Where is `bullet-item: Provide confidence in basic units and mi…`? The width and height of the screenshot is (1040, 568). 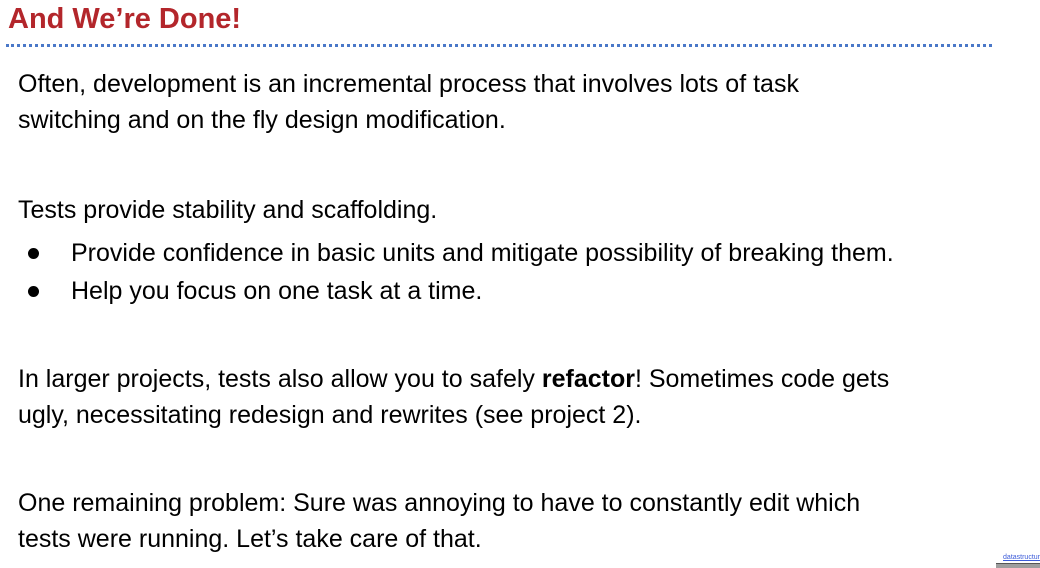 bullet-item: Provide confidence in basic units and mi… is located at coordinates (456, 253).